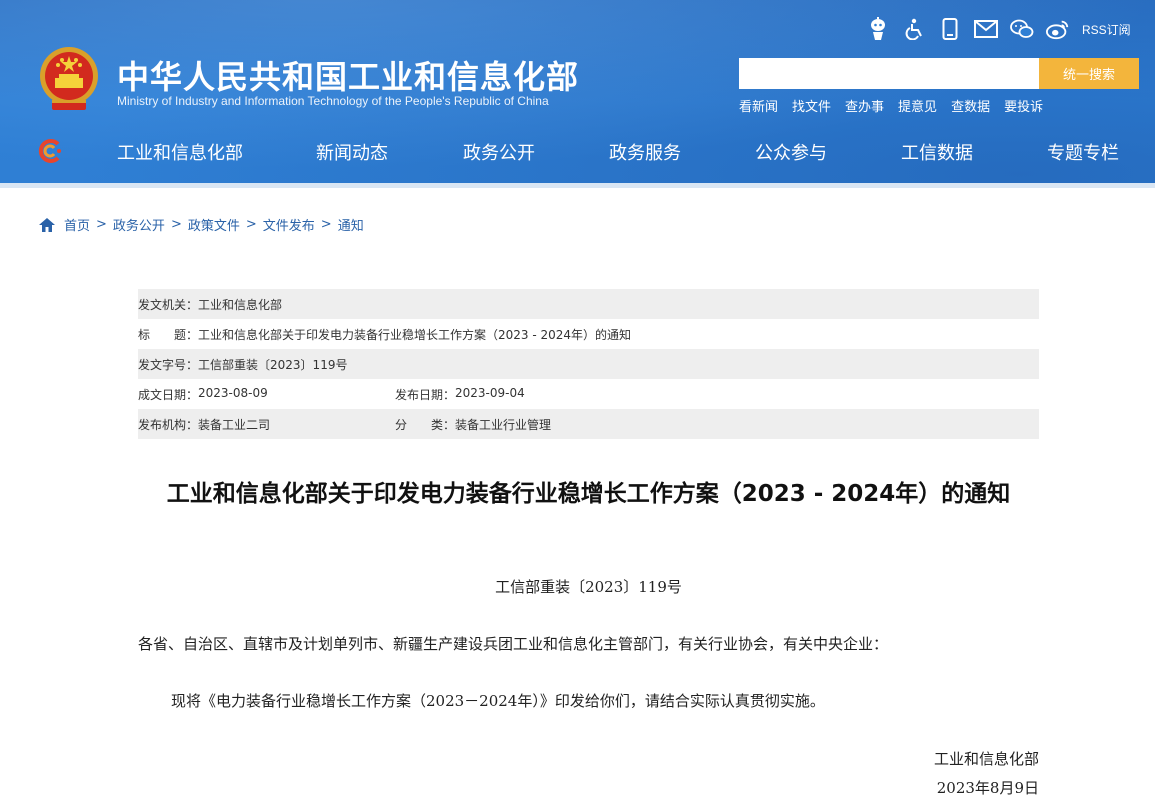 The height and width of the screenshot is (811, 1155). I want to click on published-label: 发布日期：, so click(425, 394).